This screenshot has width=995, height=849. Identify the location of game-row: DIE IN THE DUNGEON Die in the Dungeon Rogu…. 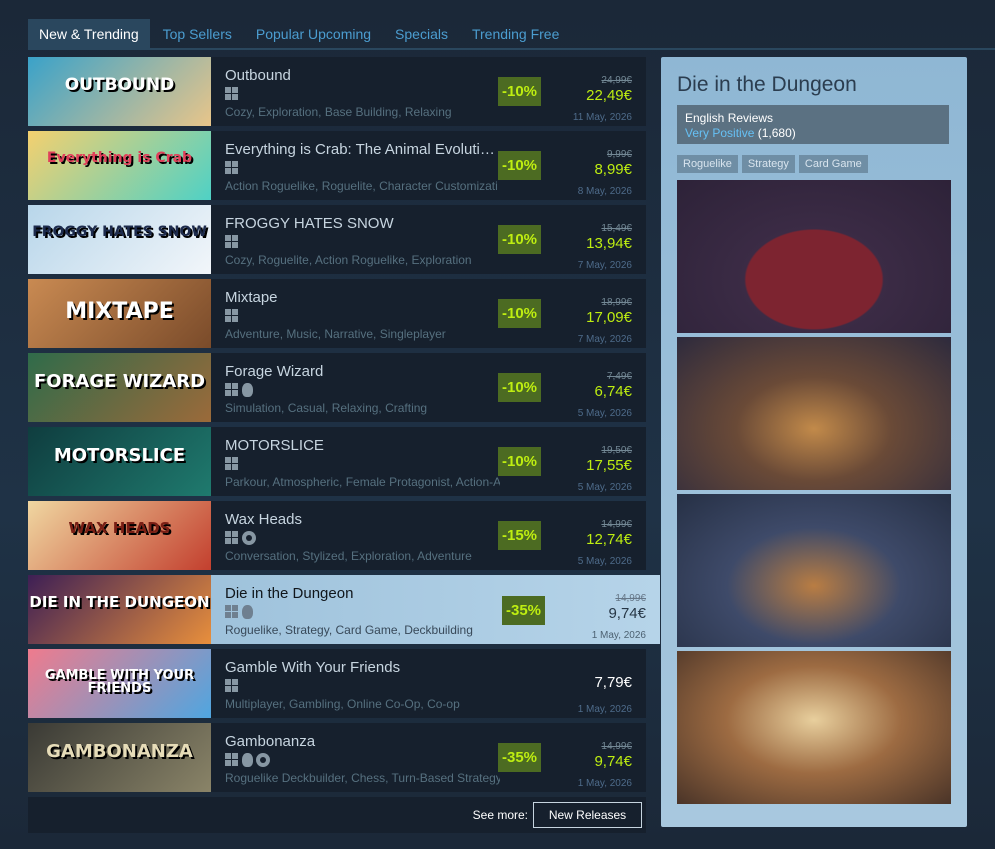
(344, 609).